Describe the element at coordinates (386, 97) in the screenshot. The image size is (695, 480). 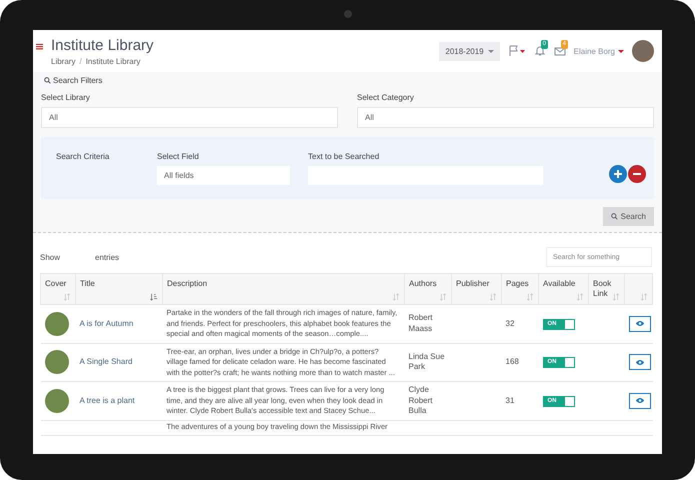
I see `field-label: Select Category` at that location.